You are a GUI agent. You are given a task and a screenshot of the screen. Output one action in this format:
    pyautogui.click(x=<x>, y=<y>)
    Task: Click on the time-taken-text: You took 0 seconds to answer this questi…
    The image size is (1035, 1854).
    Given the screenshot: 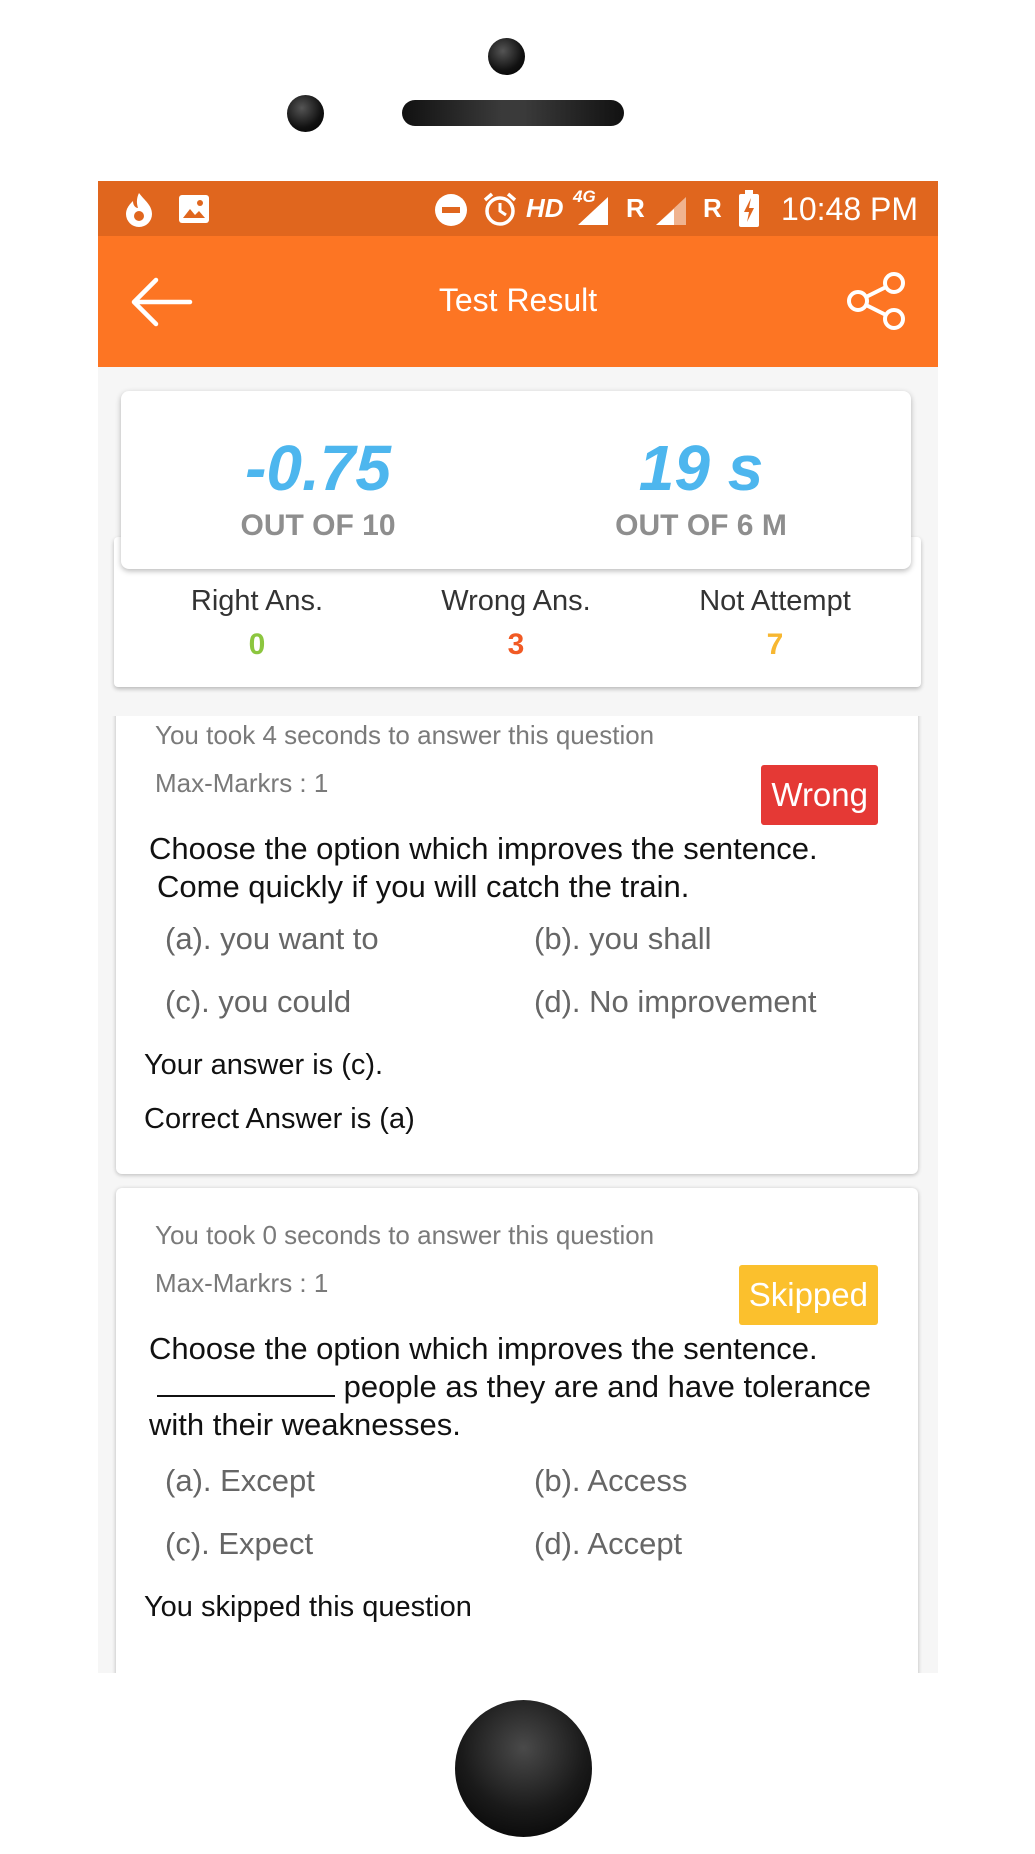 What is the action you would take?
    pyautogui.click(x=405, y=1235)
    